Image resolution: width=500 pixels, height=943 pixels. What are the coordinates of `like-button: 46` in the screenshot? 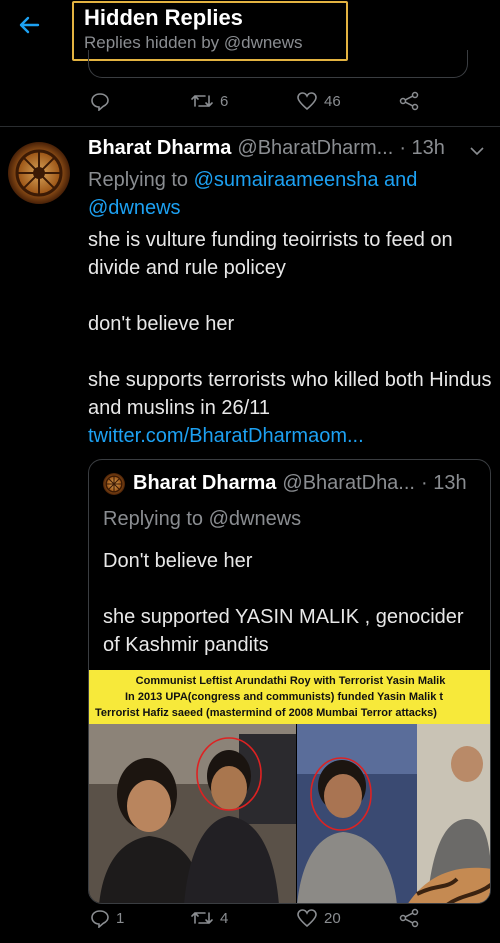 It's located at (318, 101).